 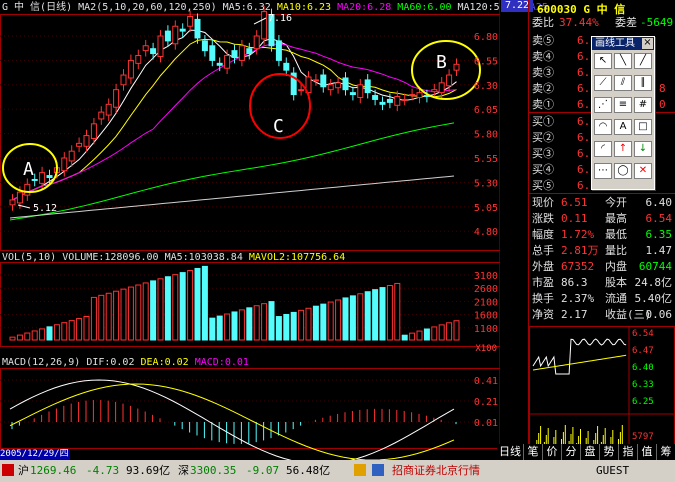 I want to click on up-arrow-icon: ↑, so click(x=623, y=149).